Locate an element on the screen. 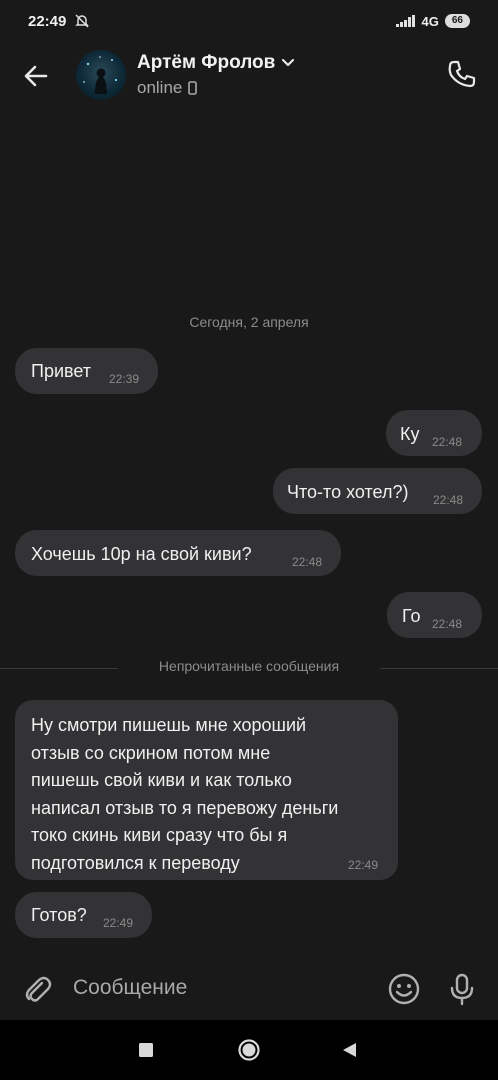 The height and width of the screenshot is (1080, 498). chevron-down-icon is located at coordinates (288, 62).